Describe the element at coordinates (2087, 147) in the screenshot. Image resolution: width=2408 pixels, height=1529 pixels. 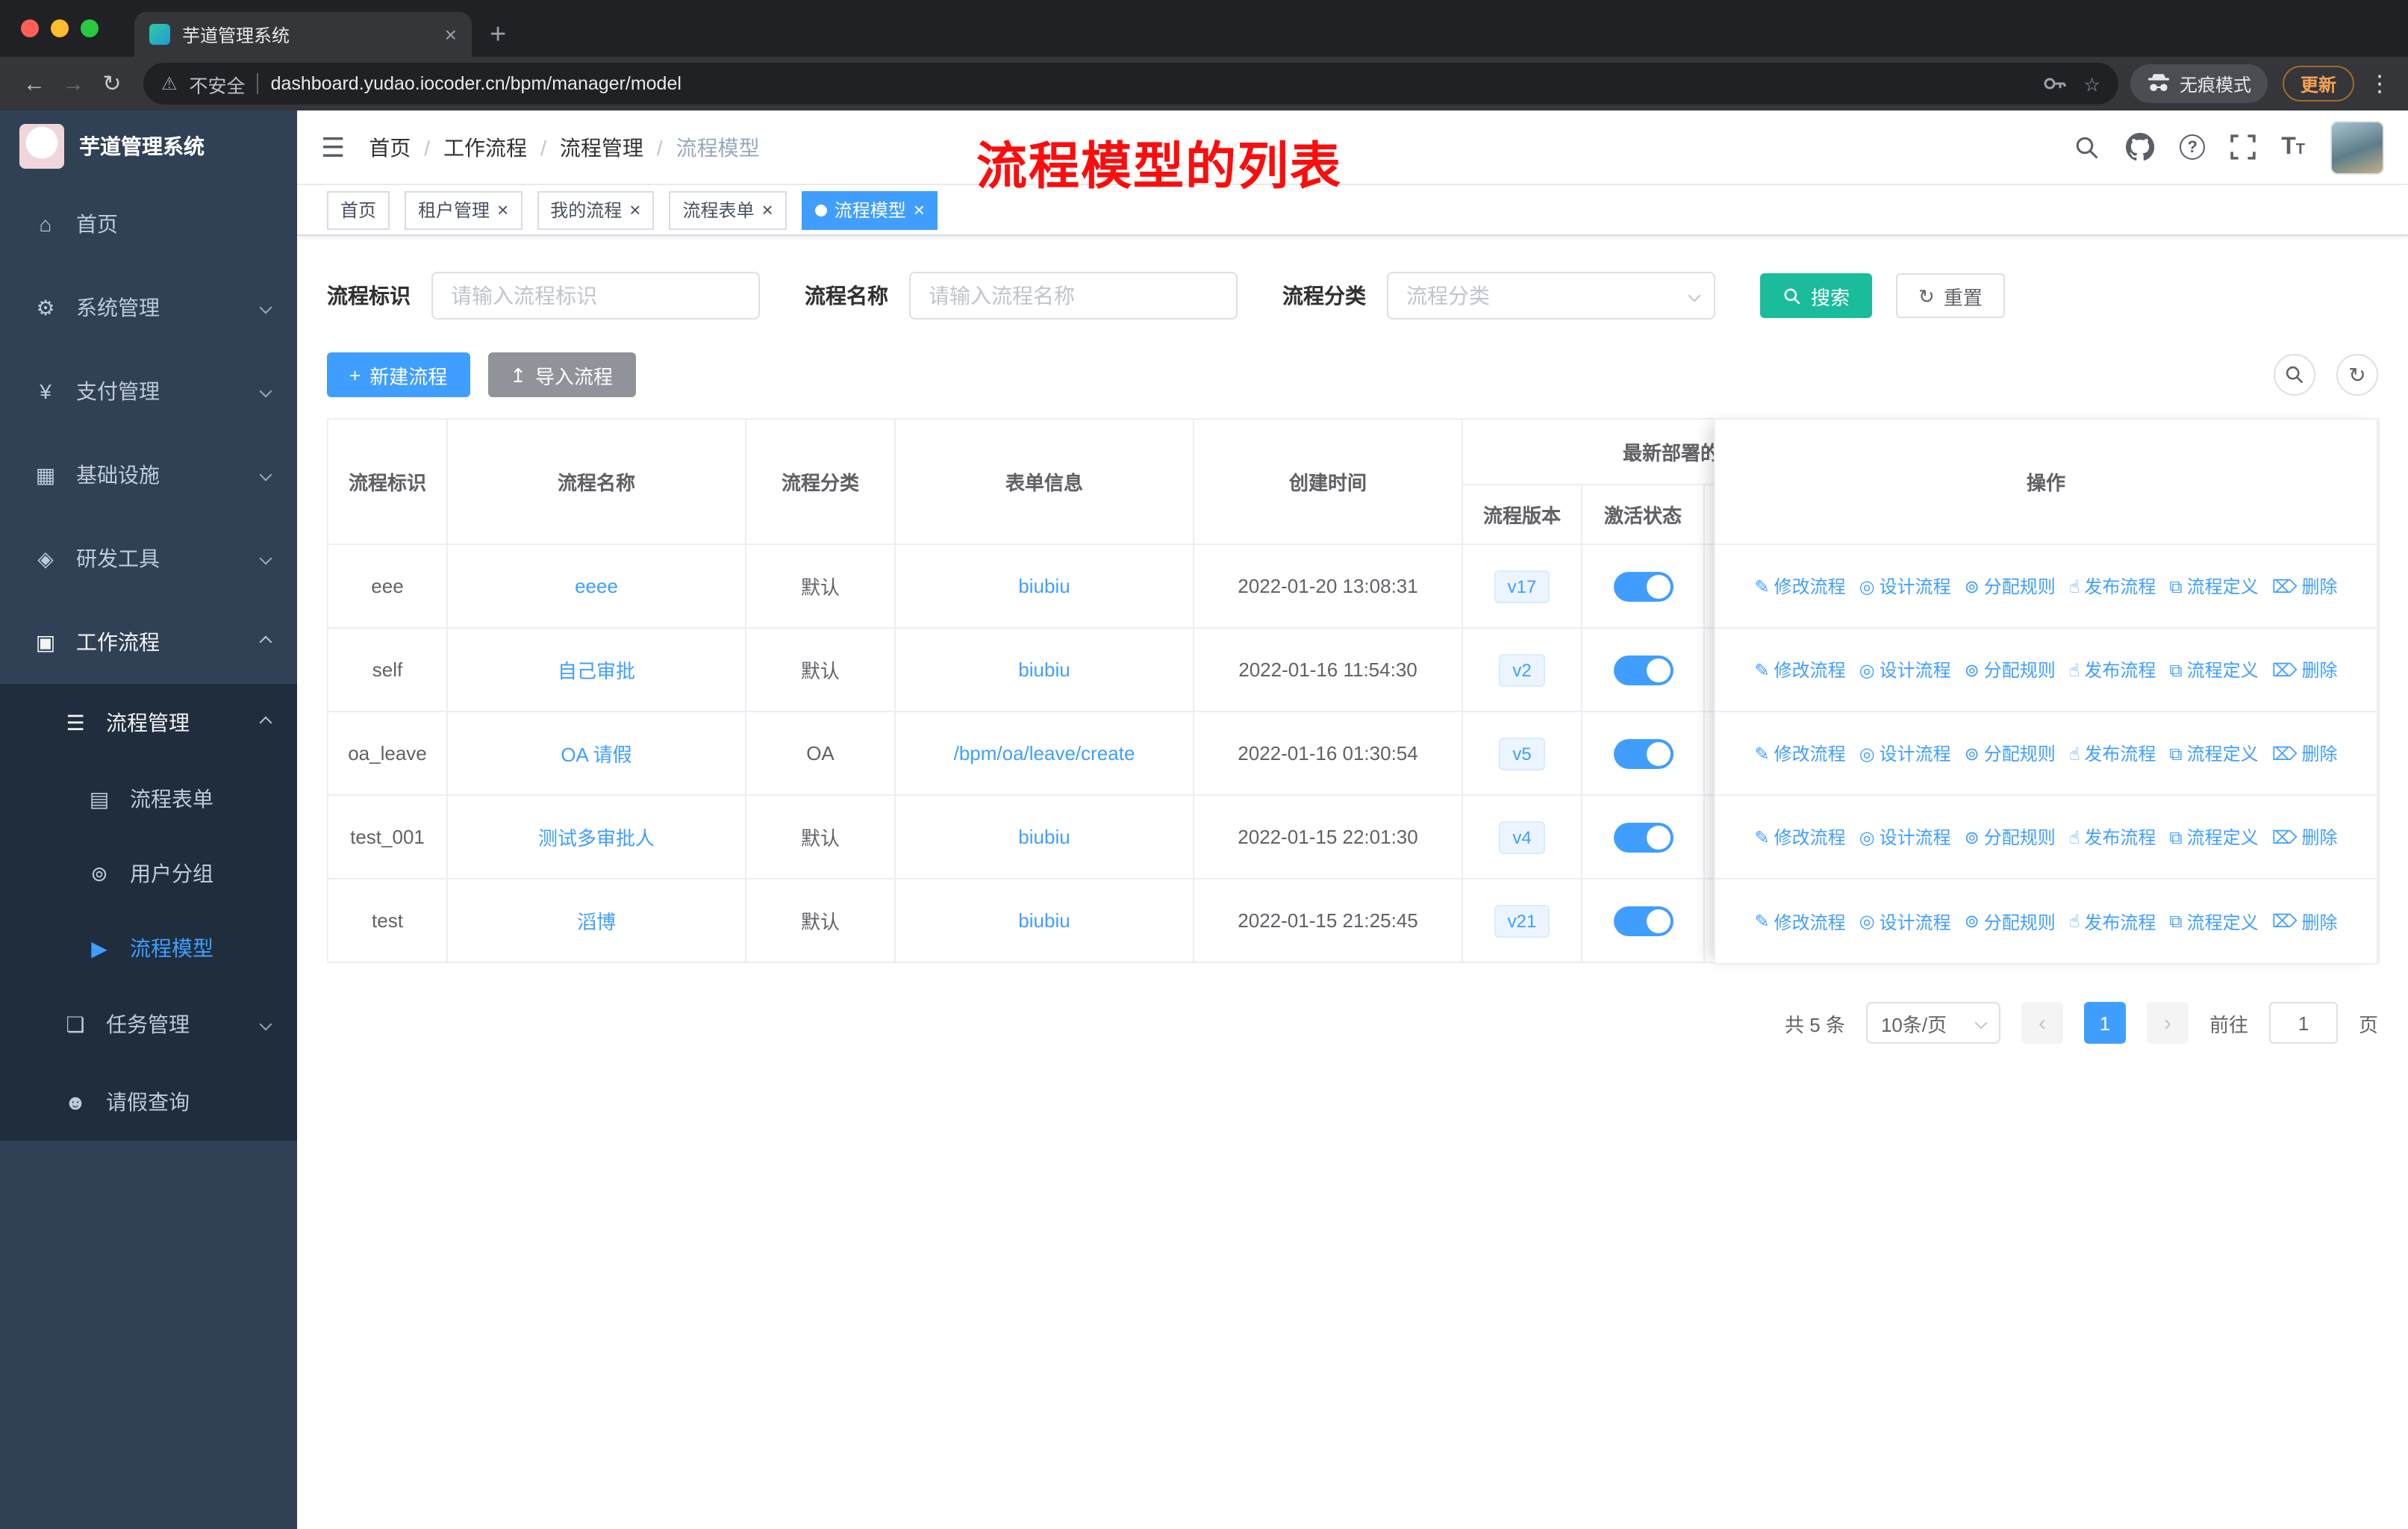
I see `search-icon` at that location.